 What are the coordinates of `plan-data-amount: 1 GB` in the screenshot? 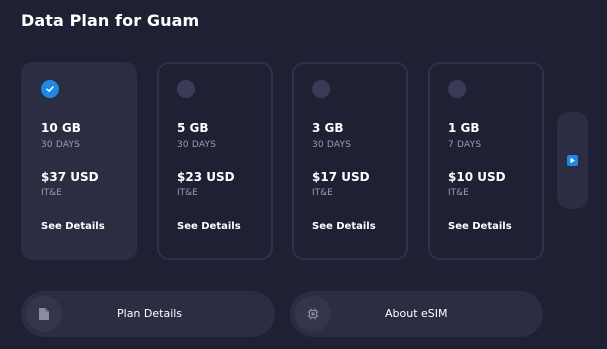 It's located at (464, 128).